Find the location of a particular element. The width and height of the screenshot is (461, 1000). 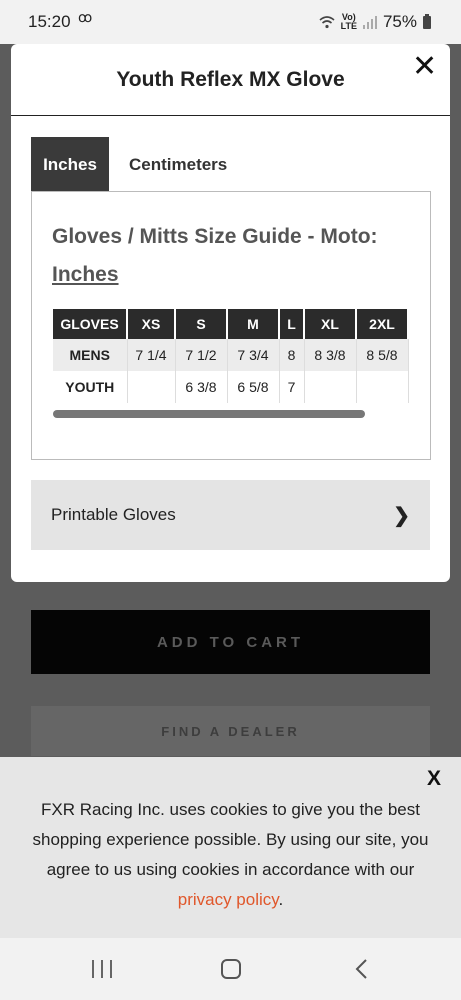

table-cell: 7 3/4 is located at coordinates (253, 355).